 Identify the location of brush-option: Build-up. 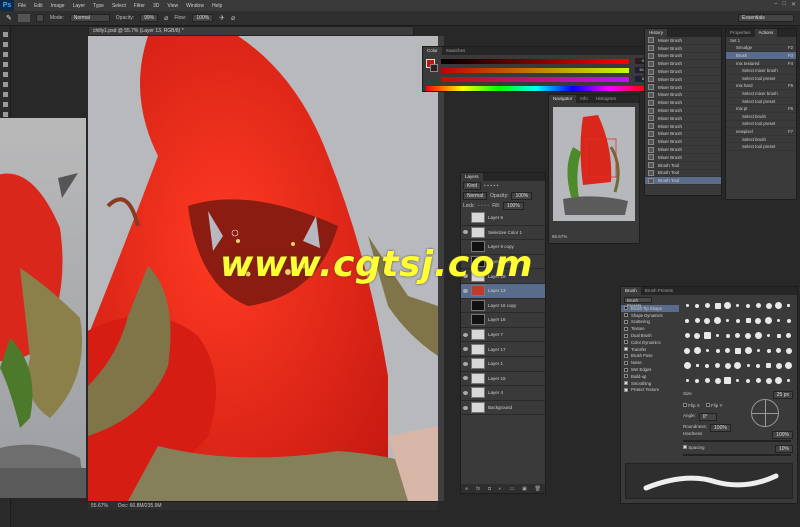
(650, 376).